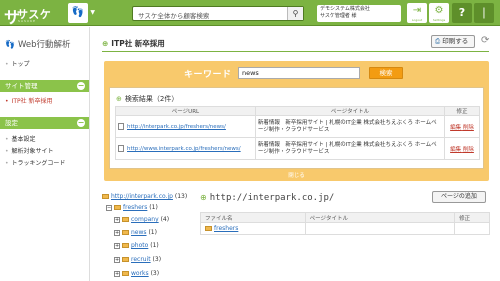 The height and width of the screenshot is (281, 500). What do you see at coordinates (29, 150) in the screenshot?
I see `sidebar-item-target-sites: 解析対象サイト` at bounding box center [29, 150].